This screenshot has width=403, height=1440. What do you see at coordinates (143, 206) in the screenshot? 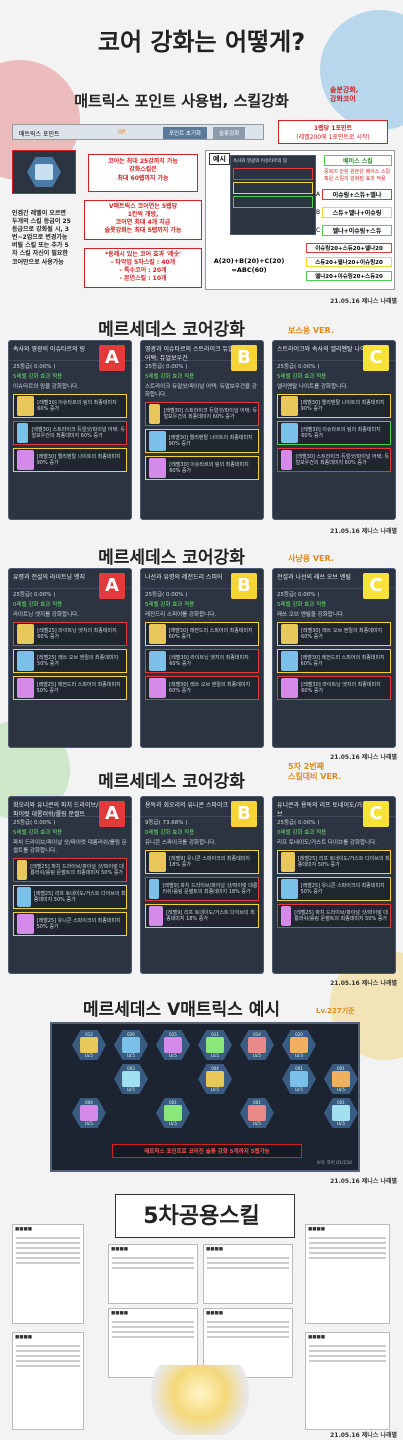
I see `v-note-line: V매트릭스 코어연는 5렙당` at bounding box center [143, 206].